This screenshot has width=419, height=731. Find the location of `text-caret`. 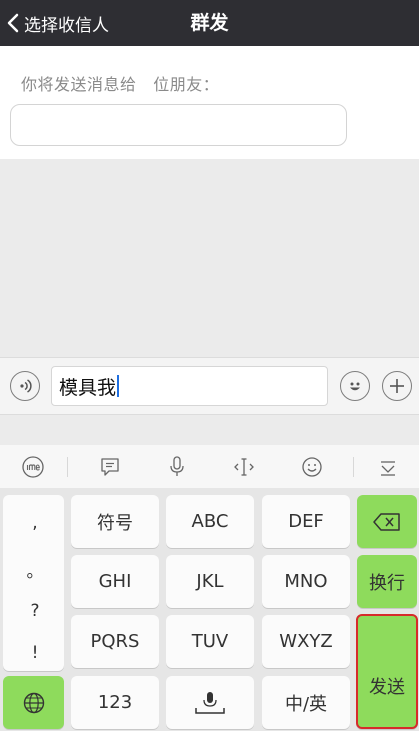

text-caret is located at coordinates (118, 386).